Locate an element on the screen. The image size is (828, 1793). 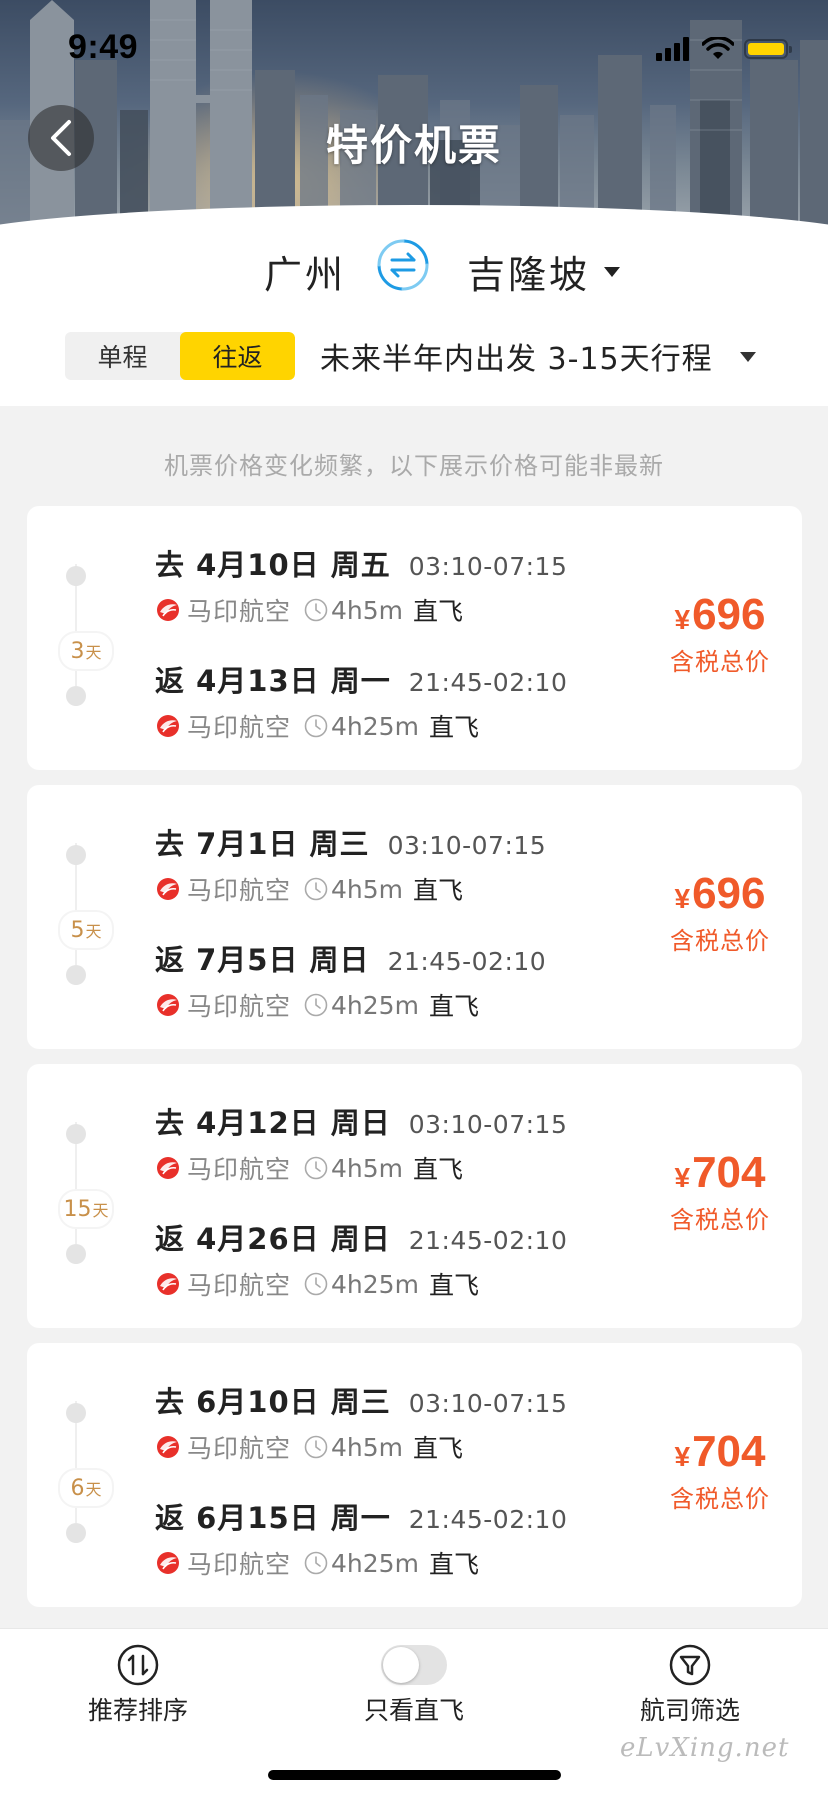
direct-only-toggle: 只看直飞 is located at coordinates (414, 1686).